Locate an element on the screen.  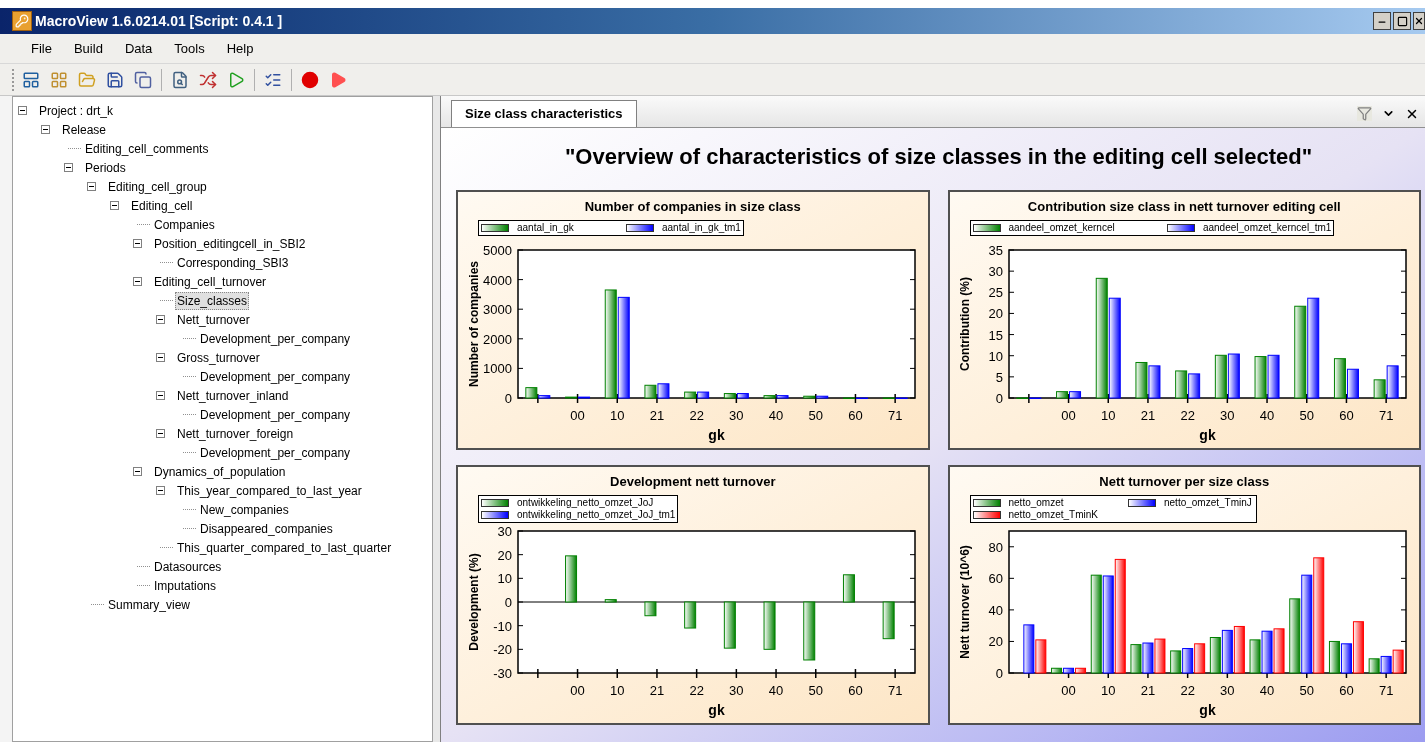
tree-item: Editing_cell is located at coordinates (162, 205).